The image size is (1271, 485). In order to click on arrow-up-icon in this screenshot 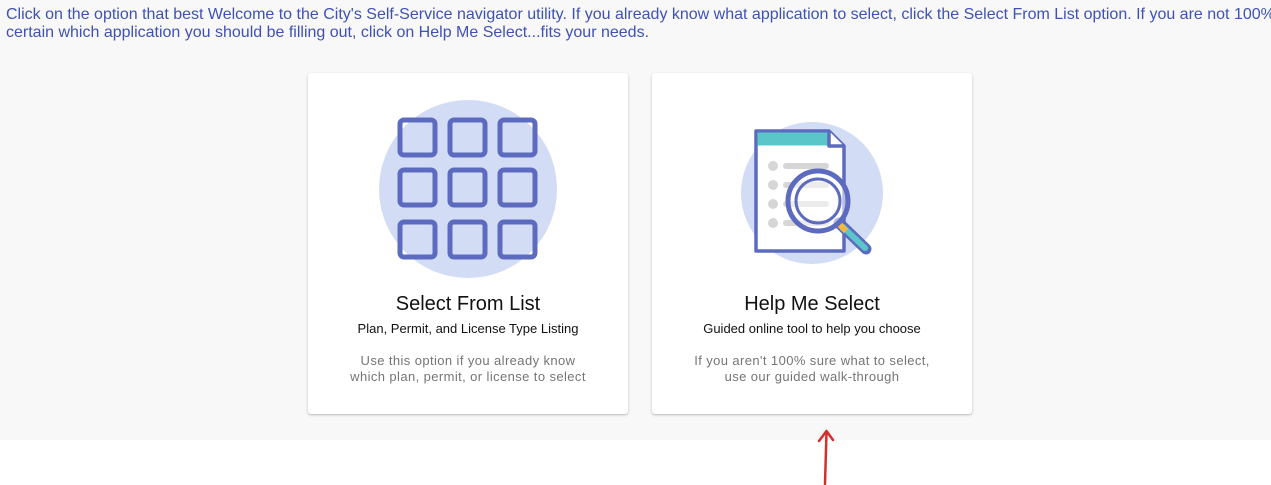, I will do `click(826, 457)`.